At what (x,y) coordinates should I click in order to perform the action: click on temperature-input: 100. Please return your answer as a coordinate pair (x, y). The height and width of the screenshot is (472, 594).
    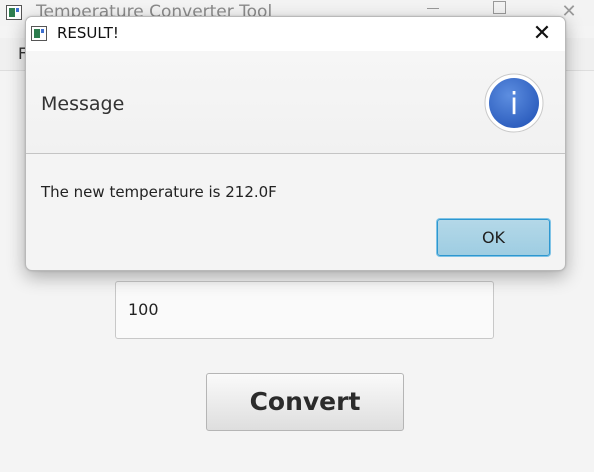
    Looking at the image, I should click on (304, 310).